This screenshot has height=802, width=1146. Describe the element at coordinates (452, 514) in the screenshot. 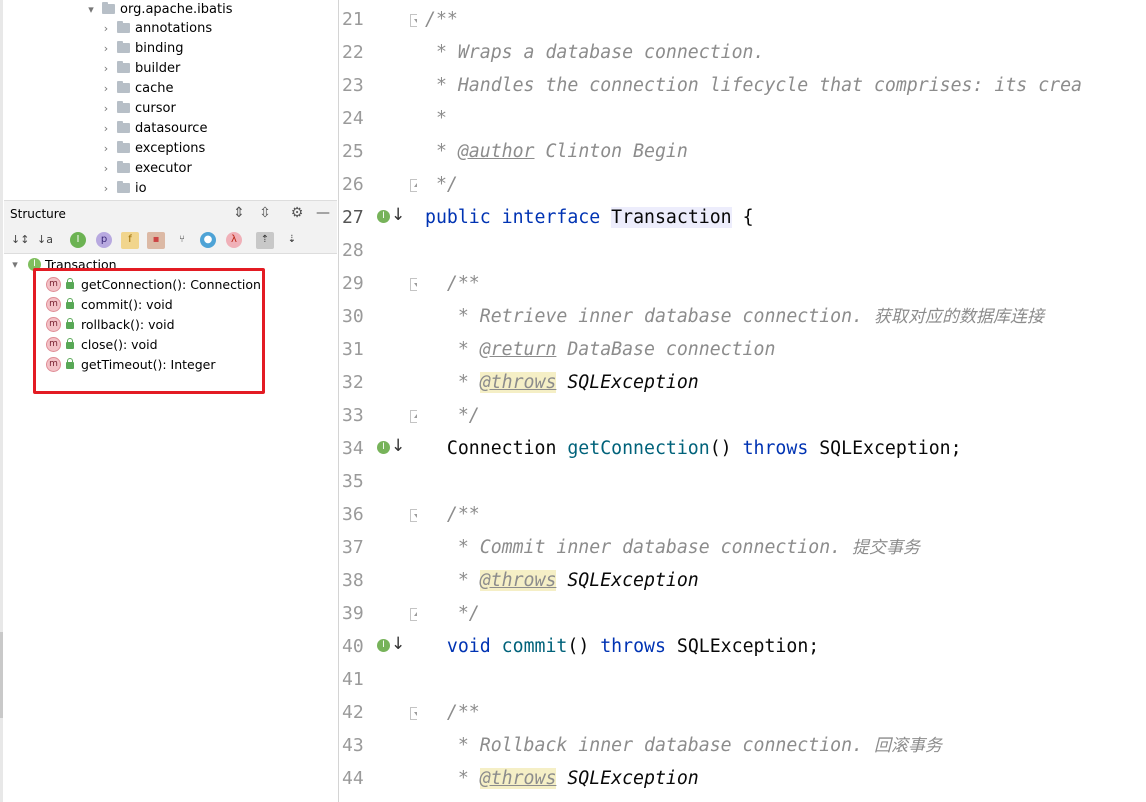

I see `code-line-36: /**` at that location.